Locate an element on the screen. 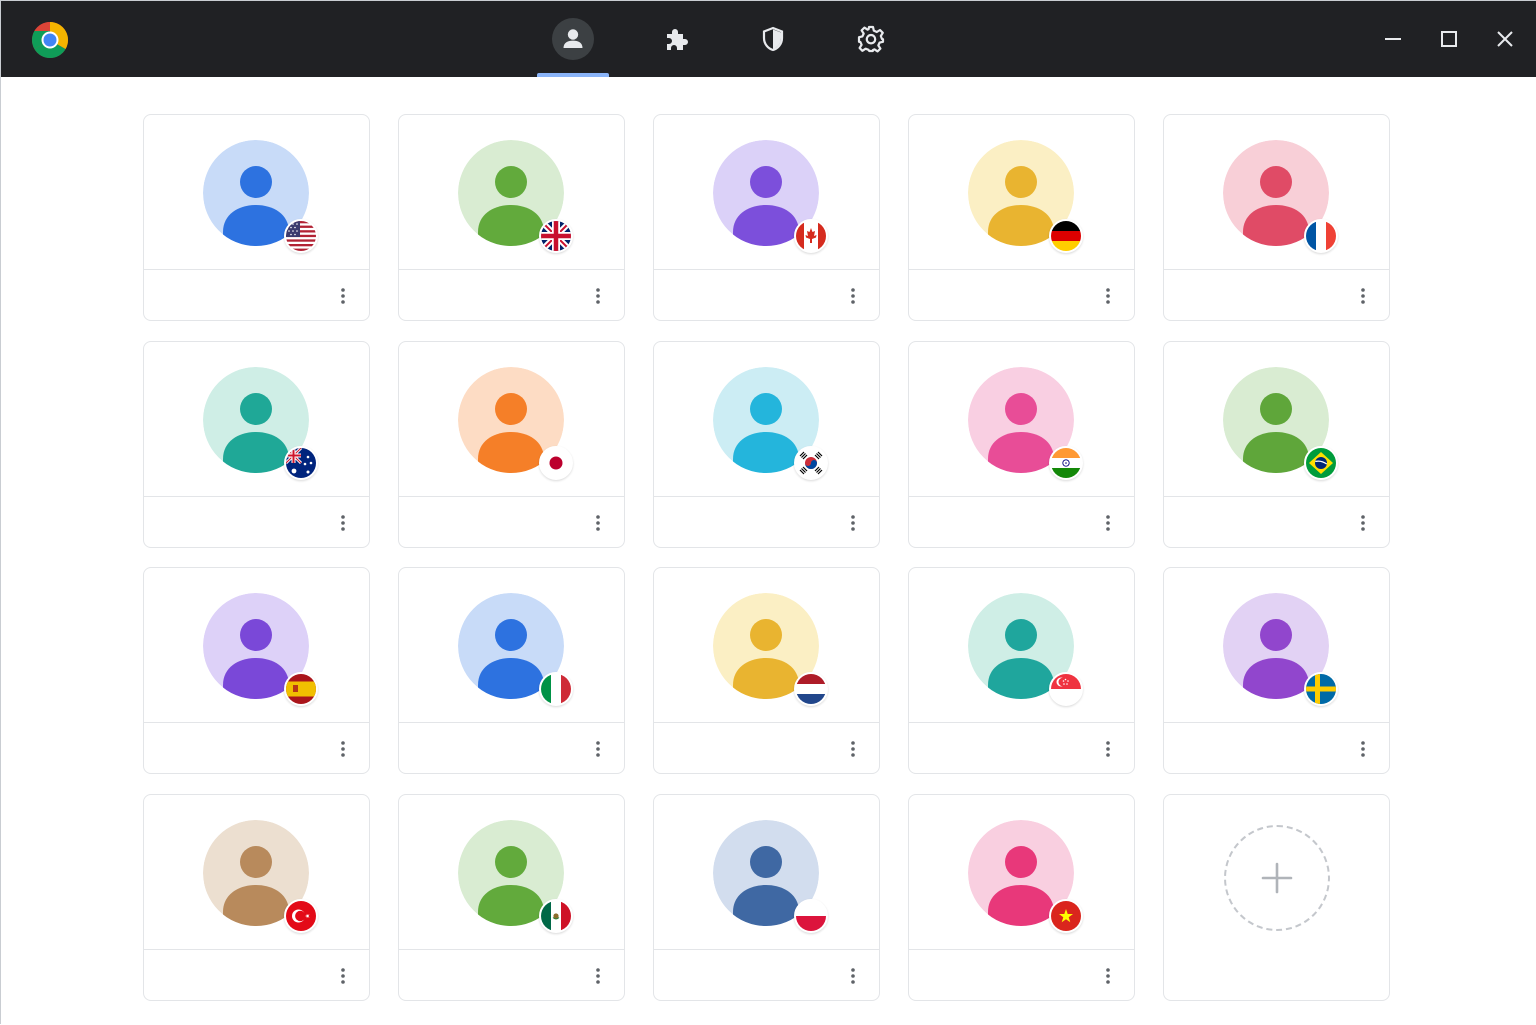  maximize-icon is located at coordinates (1449, 39).